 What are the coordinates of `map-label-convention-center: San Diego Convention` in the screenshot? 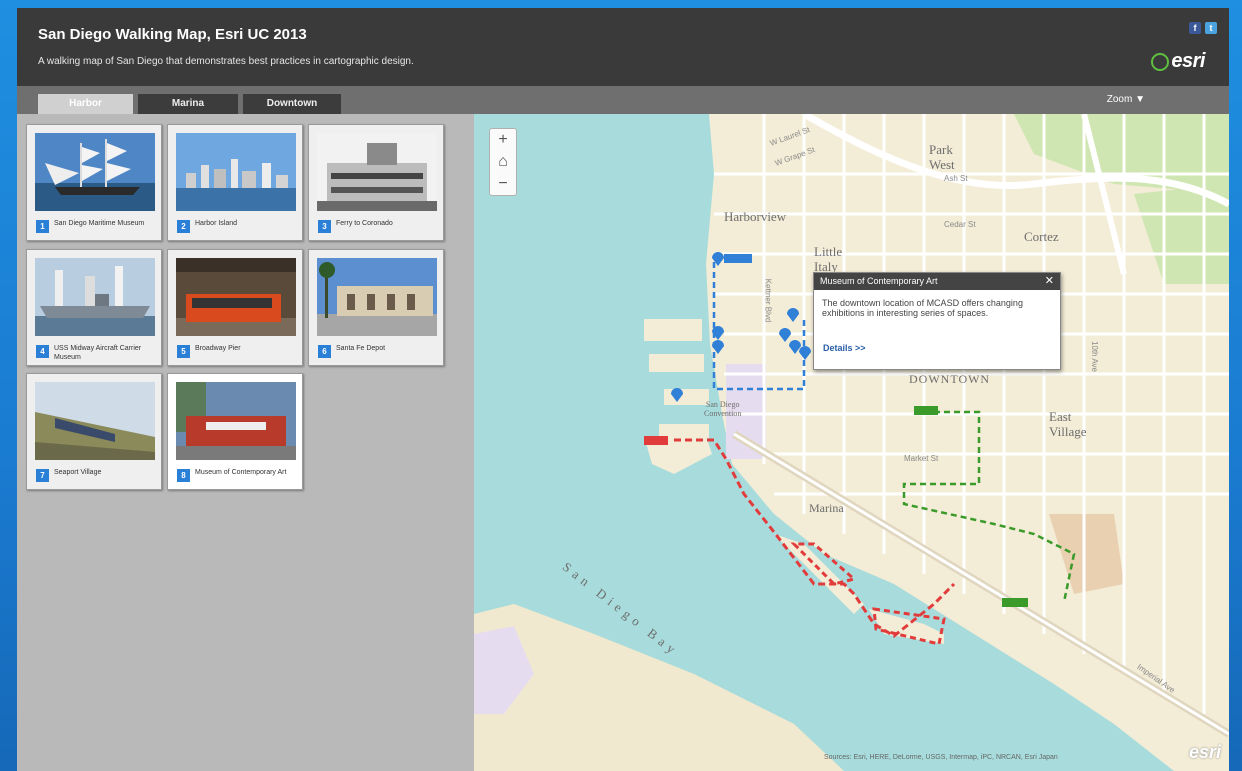 It's located at (723, 409).